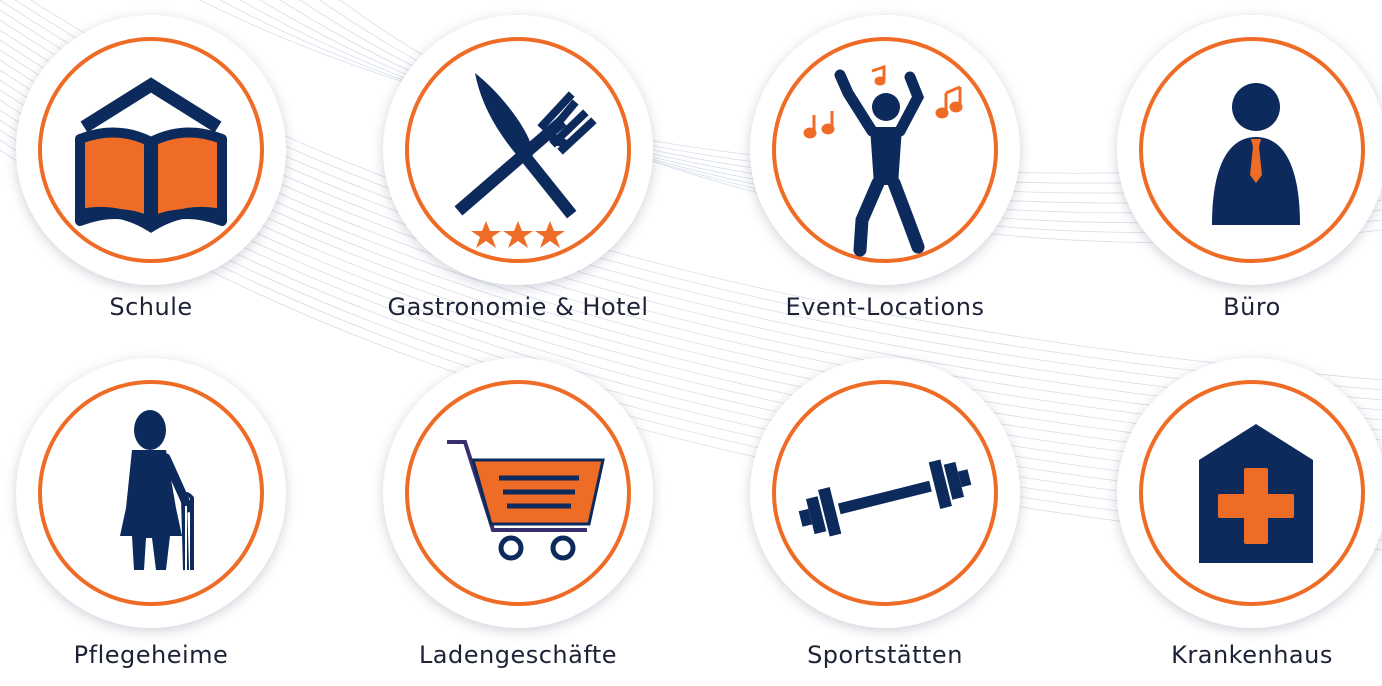 This screenshot has height=686, width=1382. I want to click on gastronomy-badge, so click(518, 150).